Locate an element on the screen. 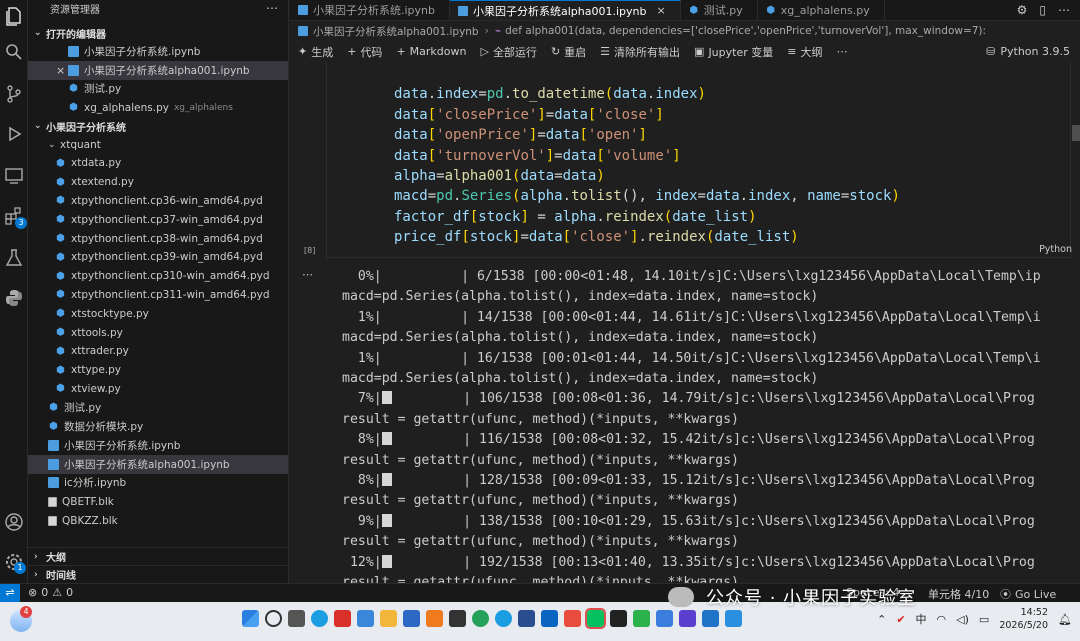 The width and height of the screenshot is (1080, 641). windows-start-icon is located at coordinates (250, 618).